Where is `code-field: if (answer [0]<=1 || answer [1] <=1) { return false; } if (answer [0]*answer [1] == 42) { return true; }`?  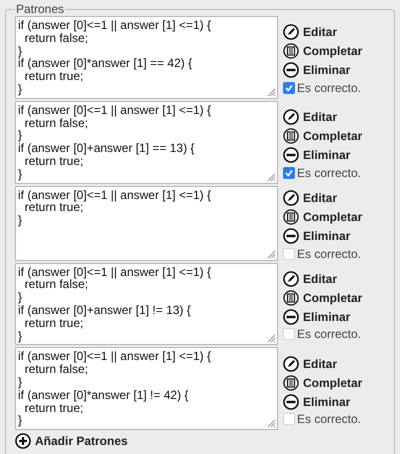 code-field: if (answer [0]<=1 || answer [1] <=1) { return false; } if (answer [0]*answer [1] == 42) { return true; } is located at coordinates (146, 57).